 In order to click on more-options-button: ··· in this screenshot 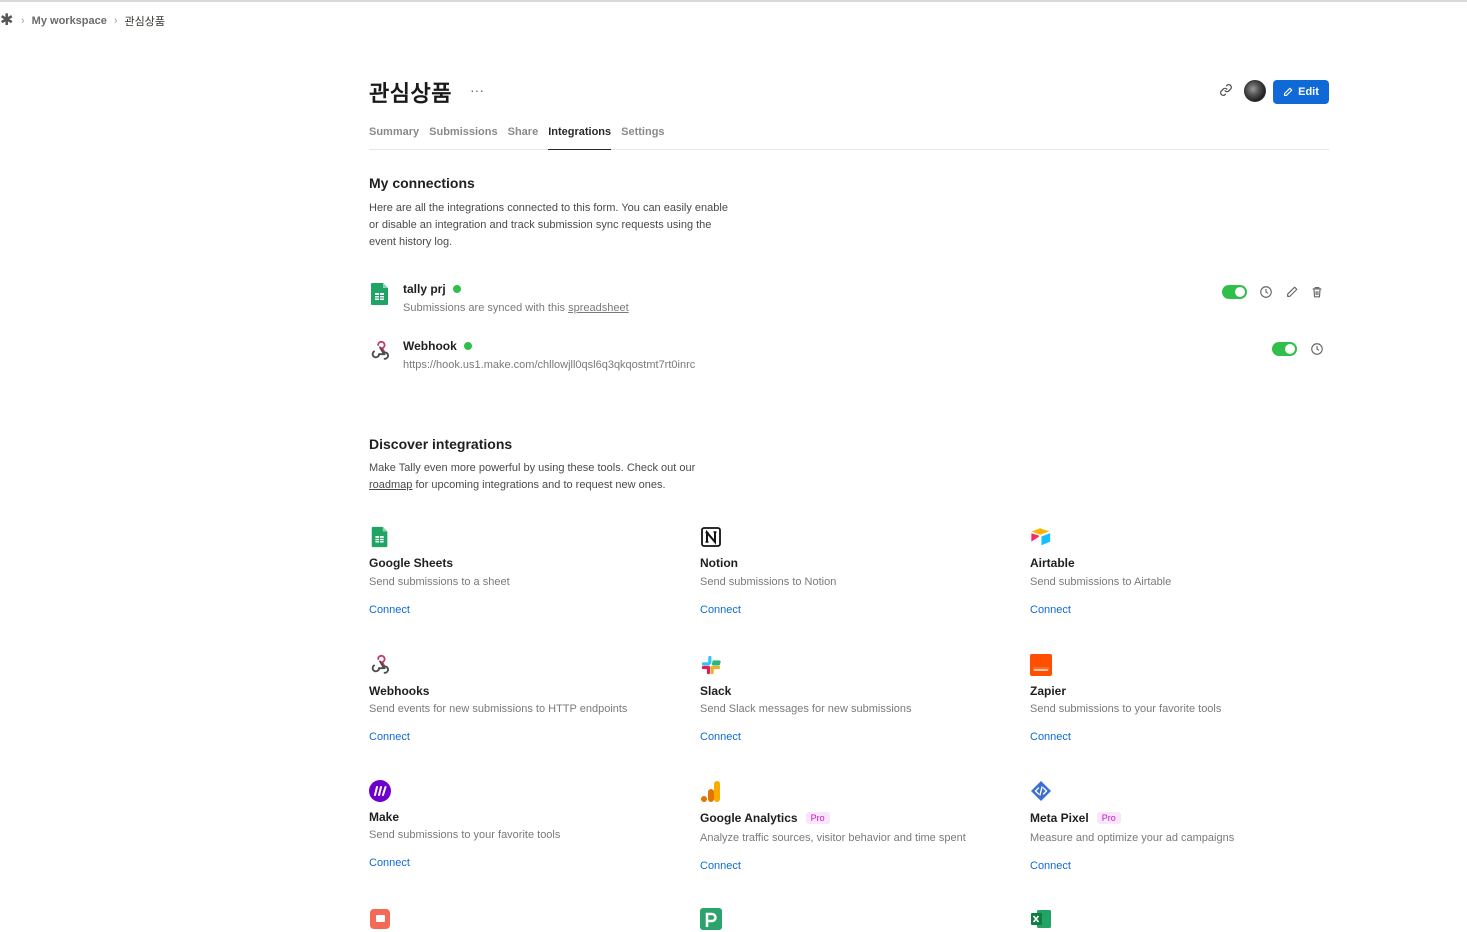, I will do `click(477, 90)`.